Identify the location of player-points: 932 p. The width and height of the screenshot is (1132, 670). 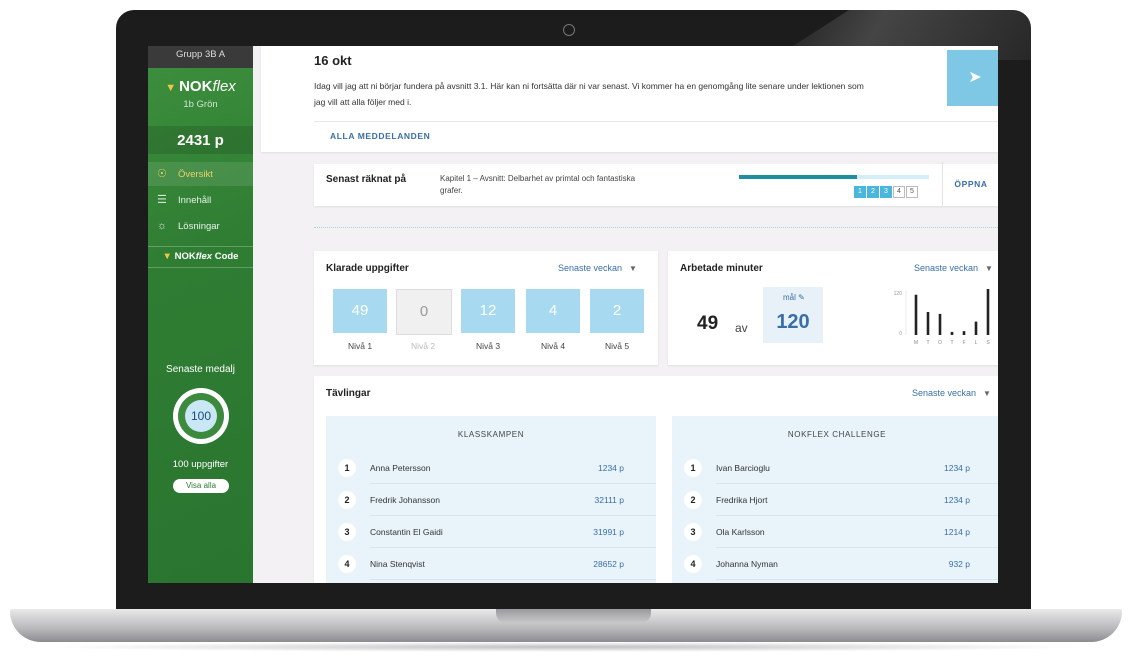
(959, 564).